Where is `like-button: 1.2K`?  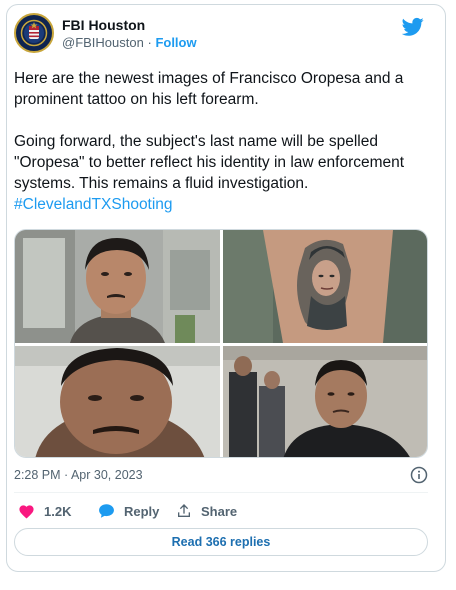 like-button: 1.2K is located at coordinates (44, 511).